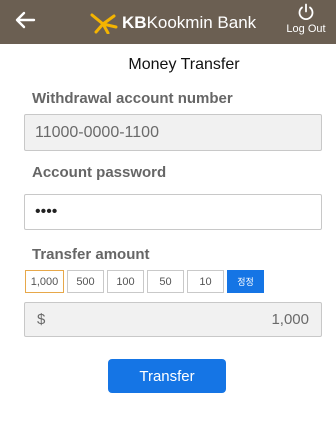  Describe the element at coordinates (201, 22) in the screenshot. I see `brand-bank-name: Kookmin Bank` at that location.